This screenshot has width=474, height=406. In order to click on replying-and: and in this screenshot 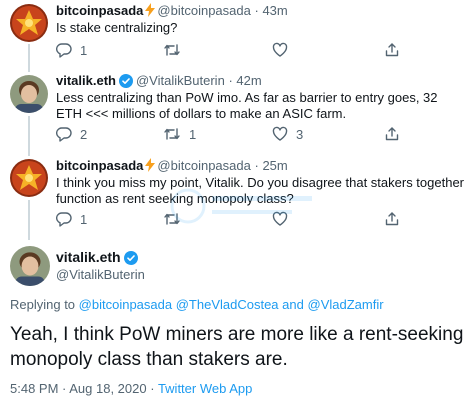, I will do `click(293, 304)`.